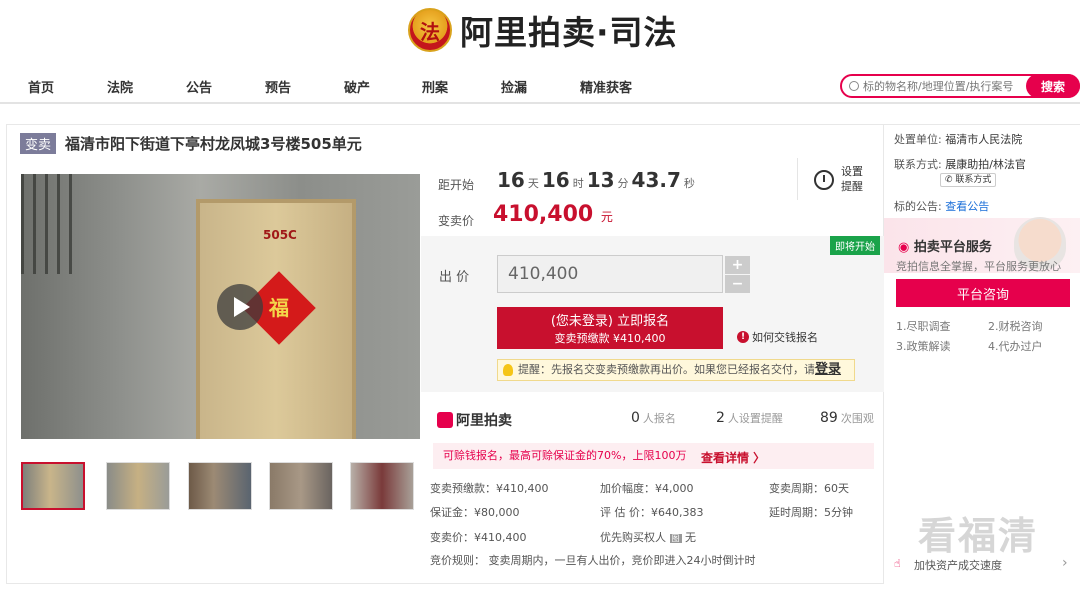 The height and width of the screenshot is (589, 1080). Describe the element at coordinates (857, 418) in the screenshot. I see `view-count-label: 次围观` at that location.